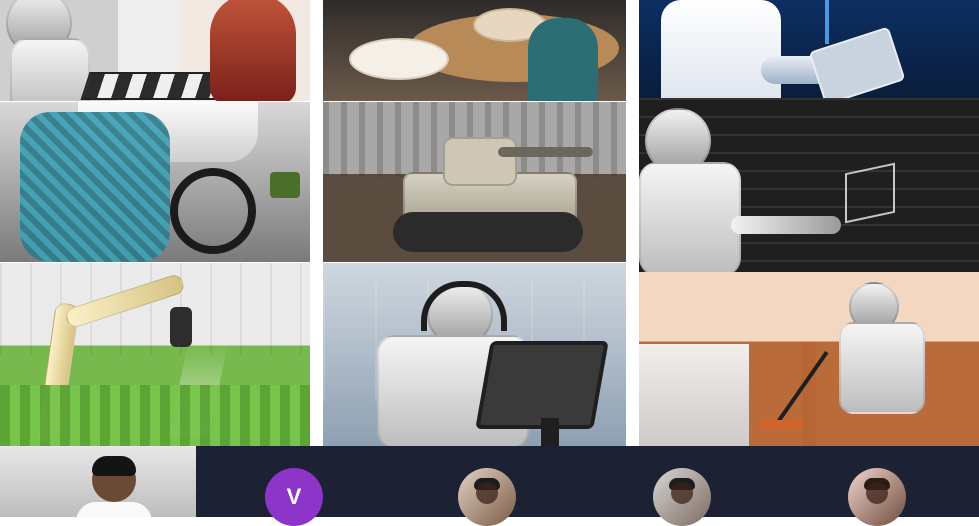 This screenshot has height=526, width=979. Describe the element at coordinates (155, 309) in the screenshot. I see `greenhouse-structure` at that location.